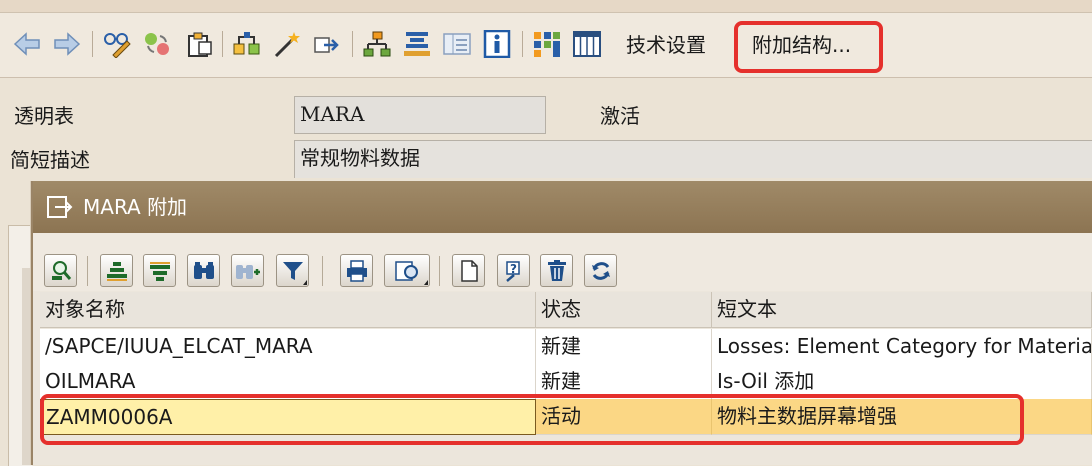  What do you see at coordinates (159, 270) in the screenshot?
I see `sort-descending-icon` at bounding box center [159, 270].